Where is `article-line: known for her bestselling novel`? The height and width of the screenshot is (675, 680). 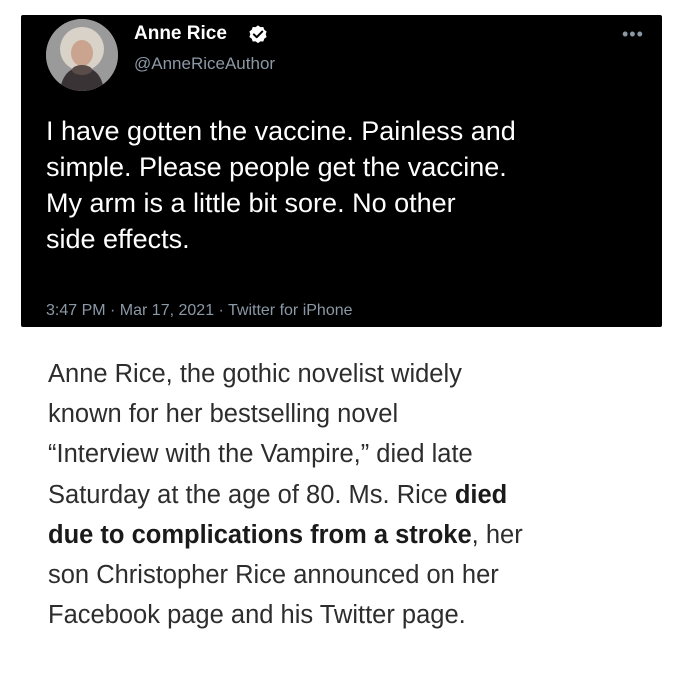 article-line: known for her bestselling novel is located at coordinates (223, 414).